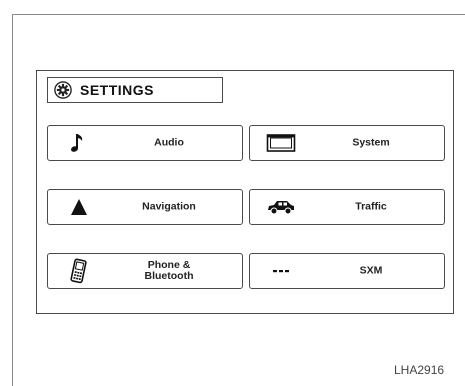 Image resolution: width=465 pixels, height=386 pixels. Describe the element at coordinates (169, 270) in the screenshot. I see `phone-bluetooth-label: Phone & Bluetooth` at that location.